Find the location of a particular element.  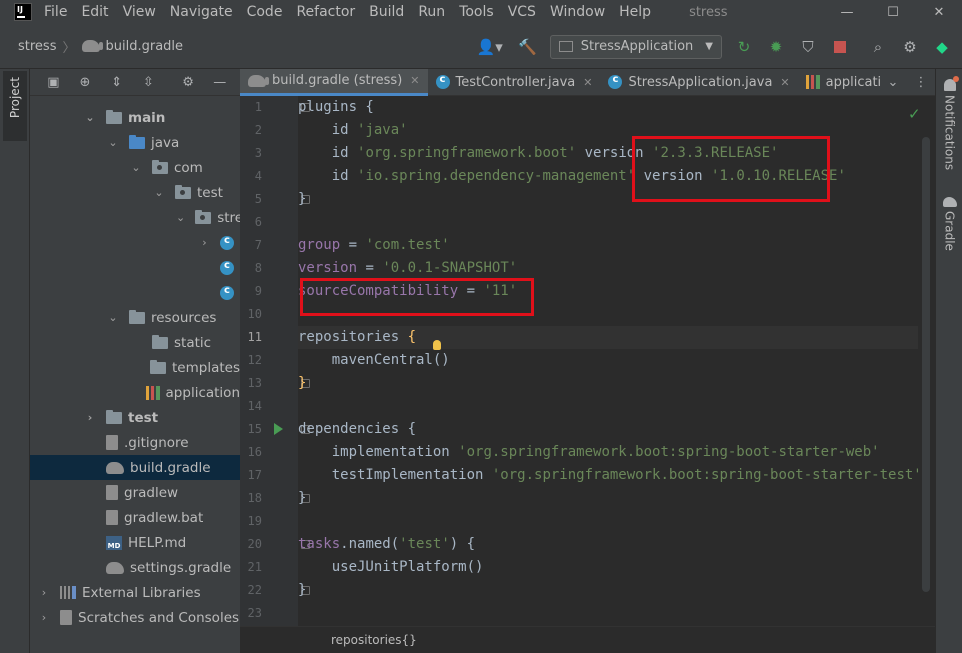

tree-item: ⌄ stress is located at coordinates (135, 217).